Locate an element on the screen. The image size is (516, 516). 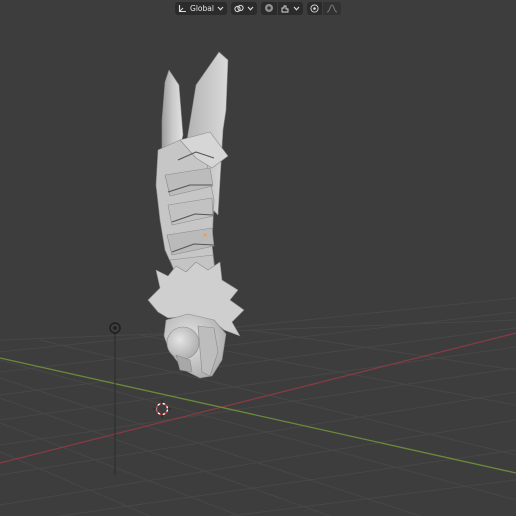
snap-magnet-icon is located at coordinates (268, 8).